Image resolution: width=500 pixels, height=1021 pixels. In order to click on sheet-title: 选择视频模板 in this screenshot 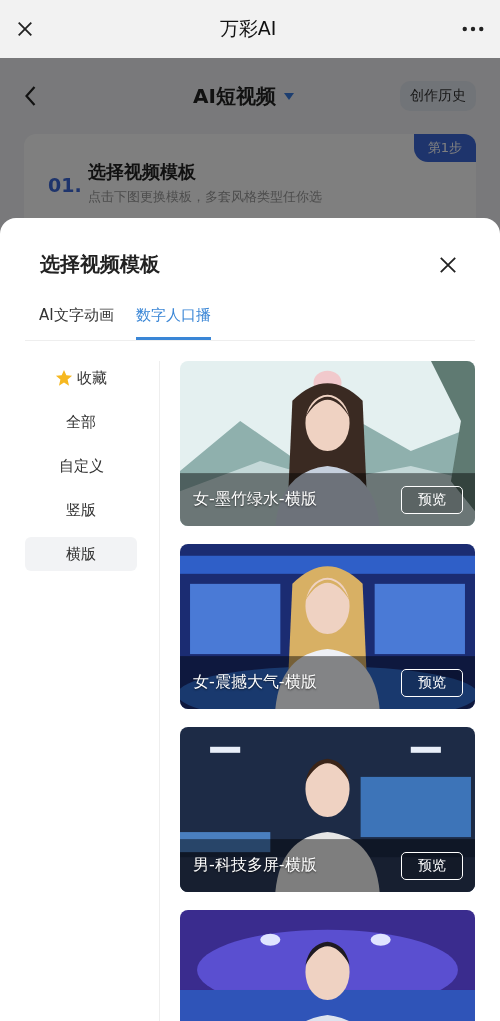, I will do `click(100, 264)`.